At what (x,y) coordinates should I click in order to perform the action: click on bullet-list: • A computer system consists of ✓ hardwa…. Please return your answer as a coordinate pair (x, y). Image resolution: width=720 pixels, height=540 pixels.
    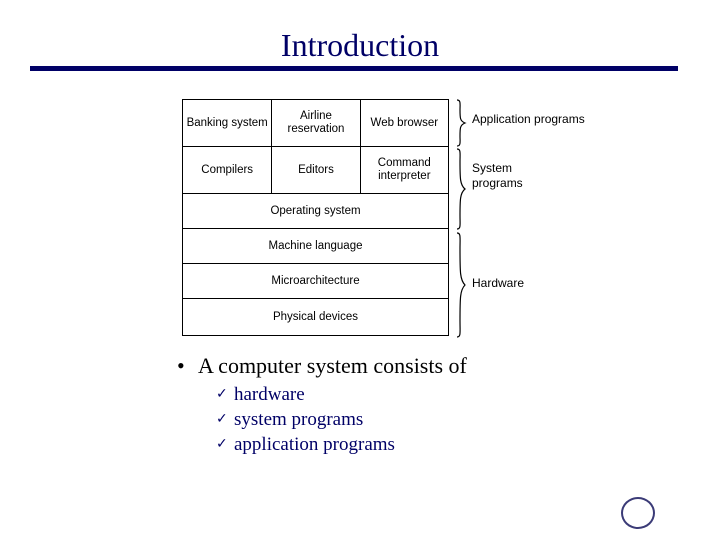
    Looking at the image, I should click on (432, 404).